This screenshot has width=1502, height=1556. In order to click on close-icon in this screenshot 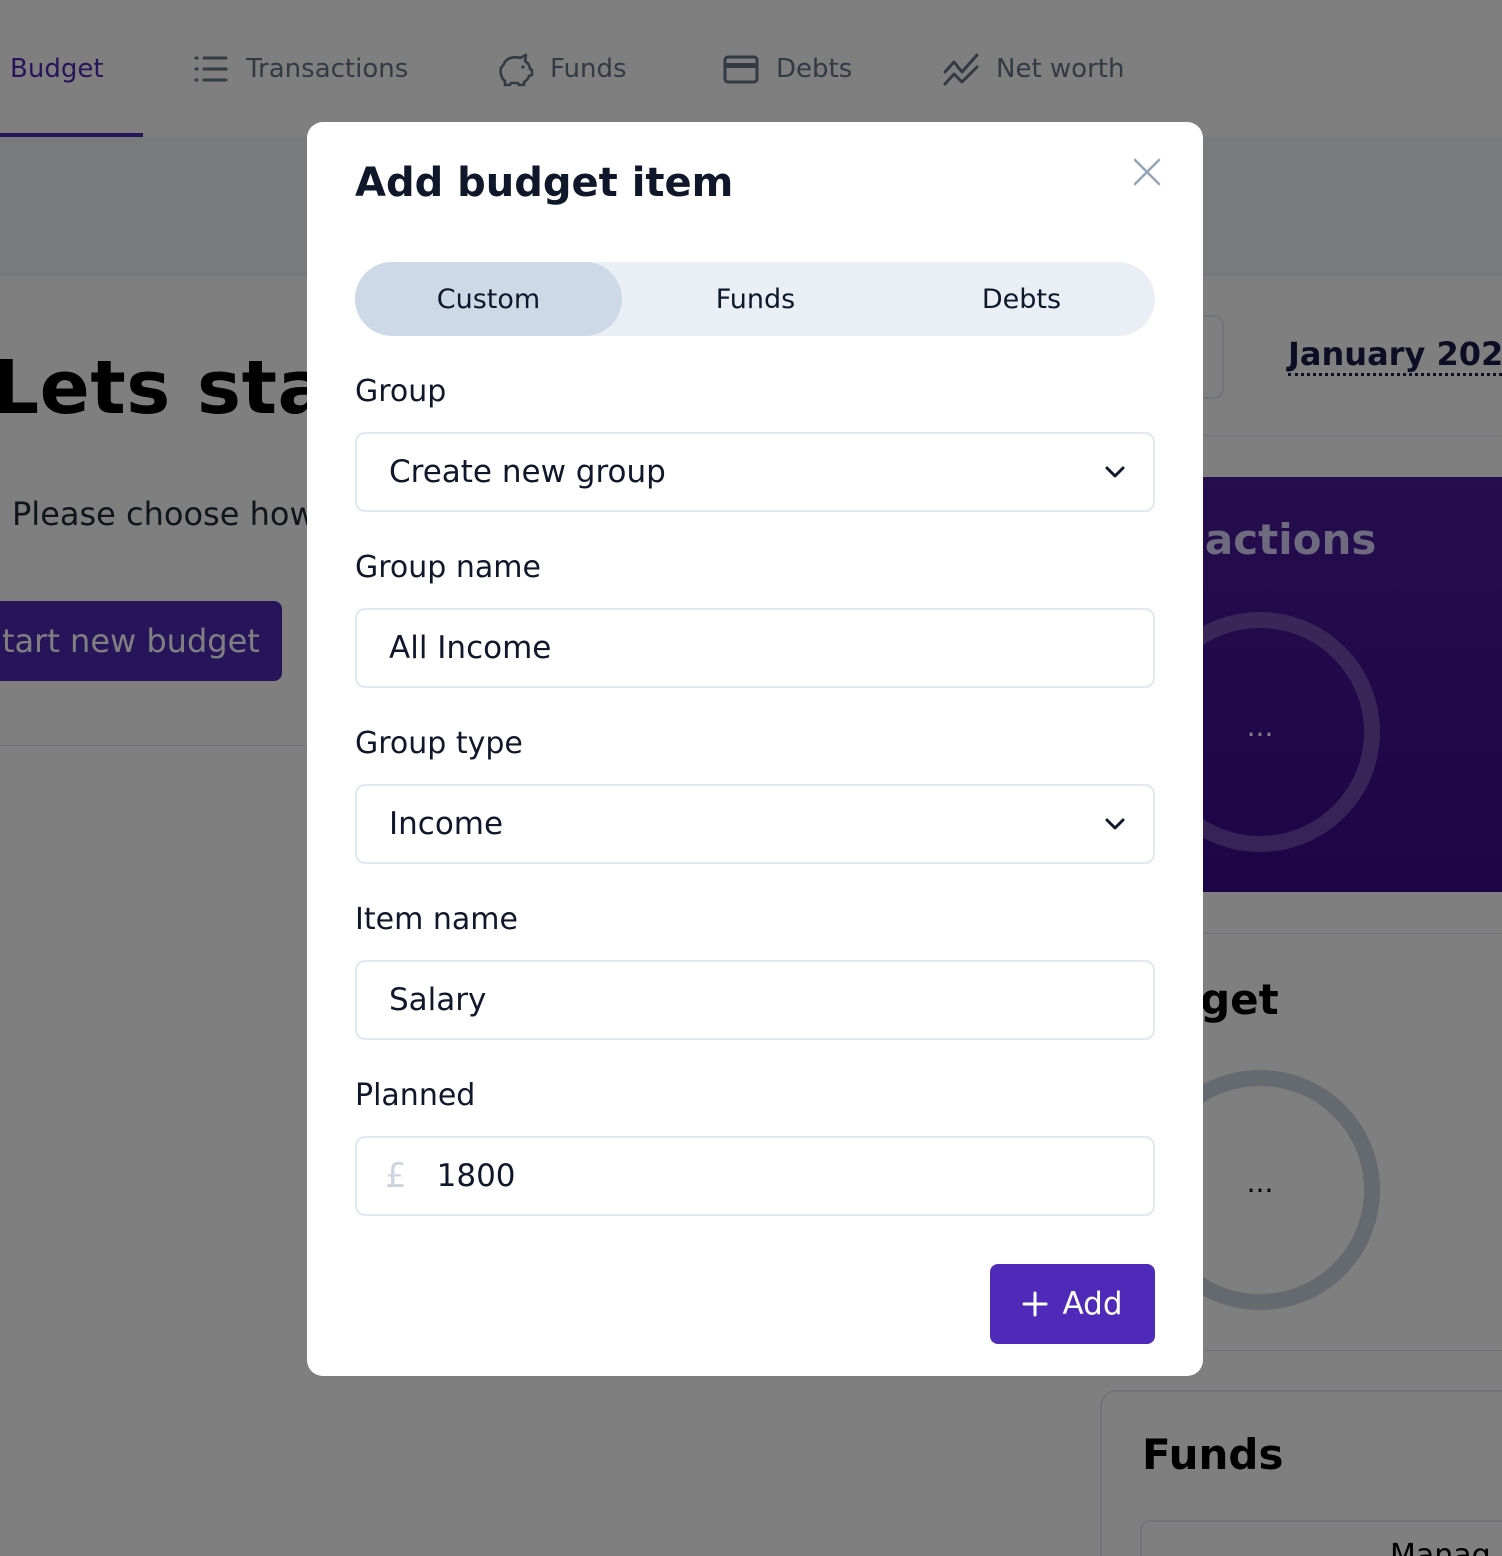, I will do `click(1147, 172)`.